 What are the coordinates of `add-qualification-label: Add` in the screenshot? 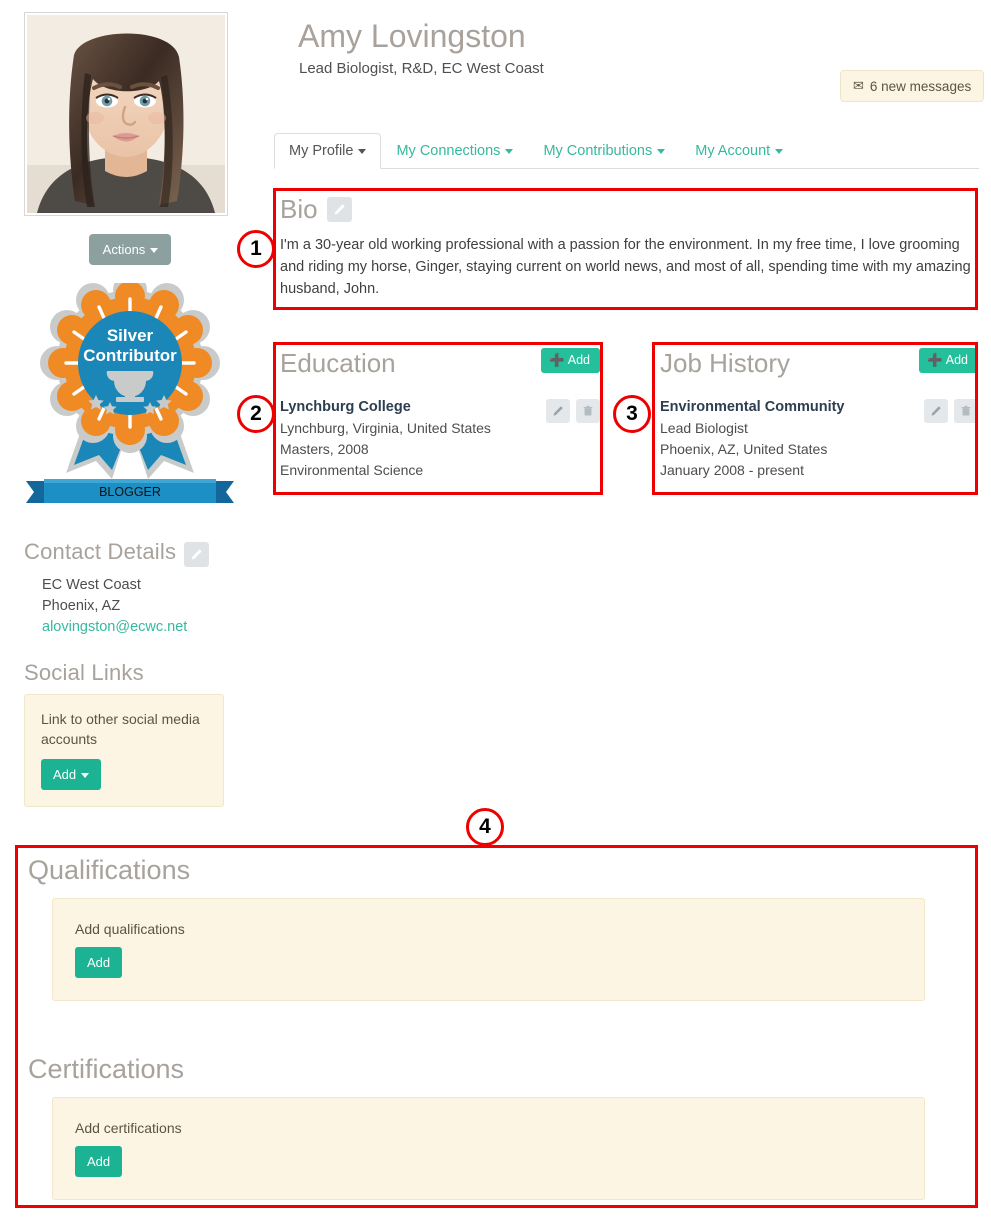 It's located at (99, 962).